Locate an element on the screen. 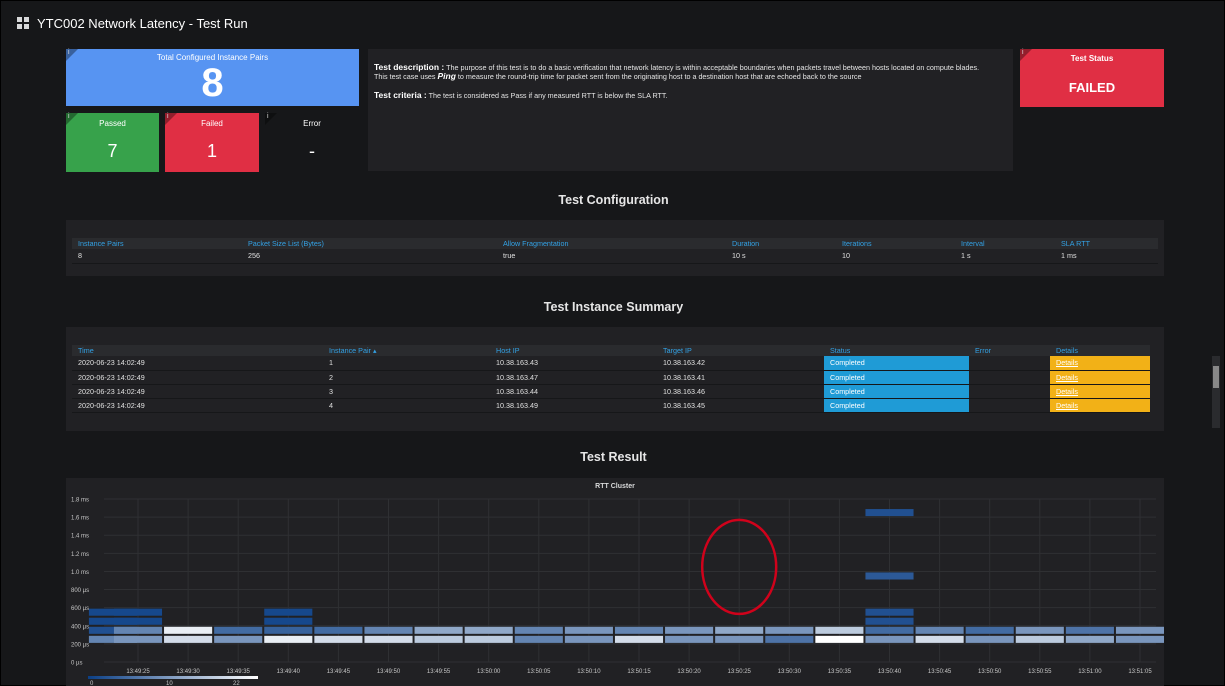  col-time: Time is located at coordinates (197, 350).